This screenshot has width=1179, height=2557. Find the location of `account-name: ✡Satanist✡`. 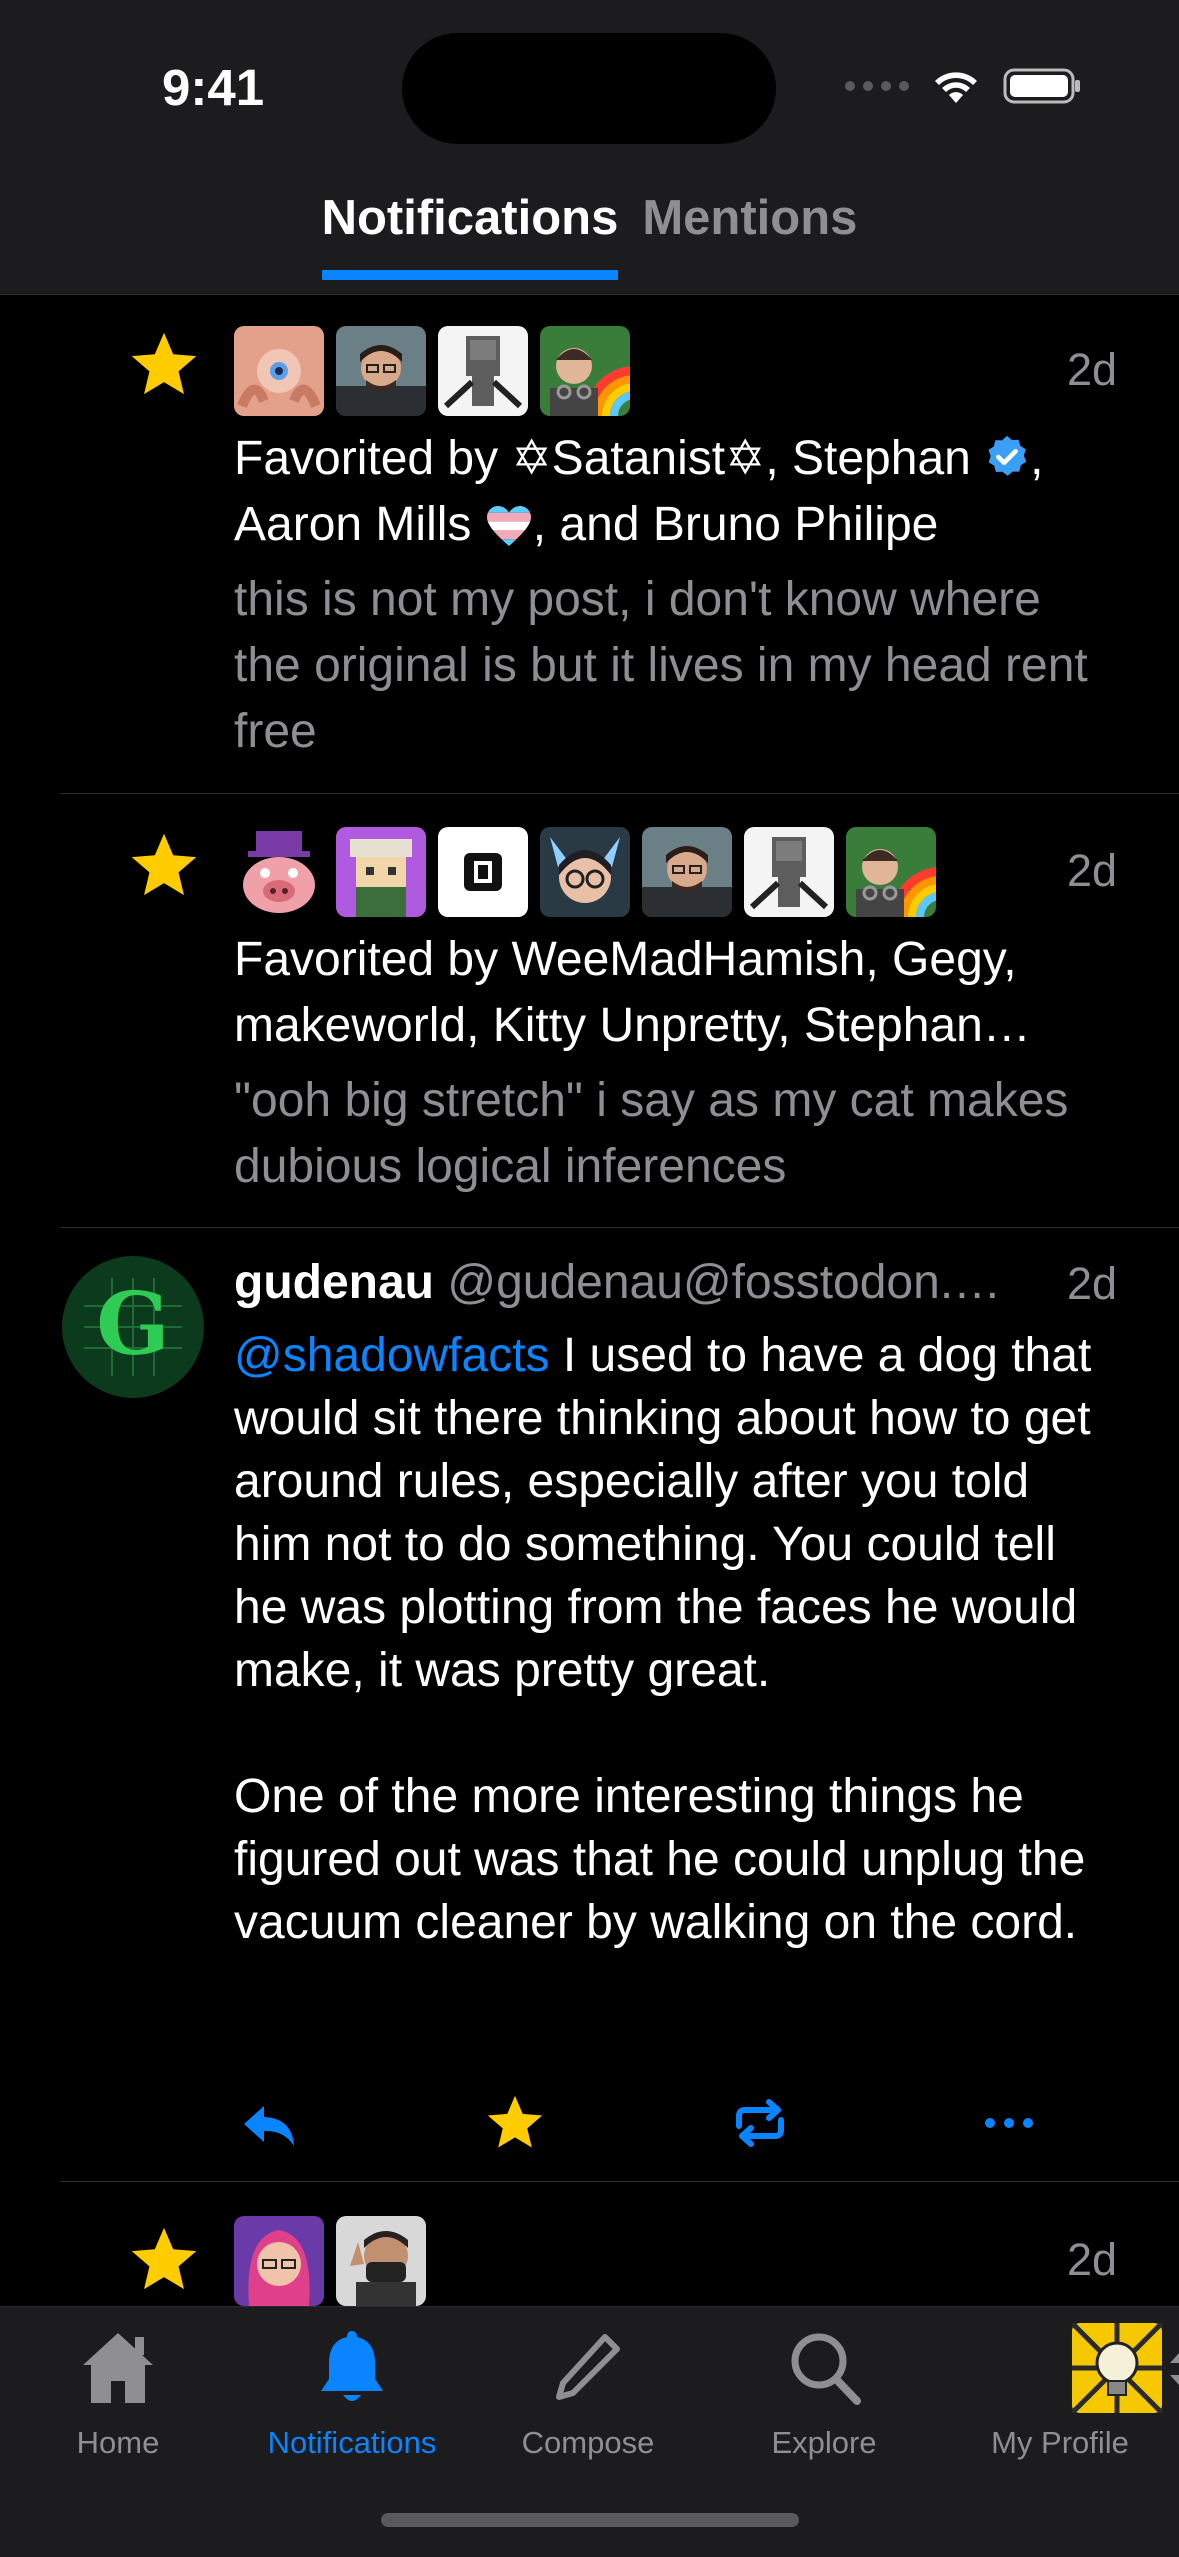

account-name: ✡Satanist✡ is located at coordinates (638, 458).